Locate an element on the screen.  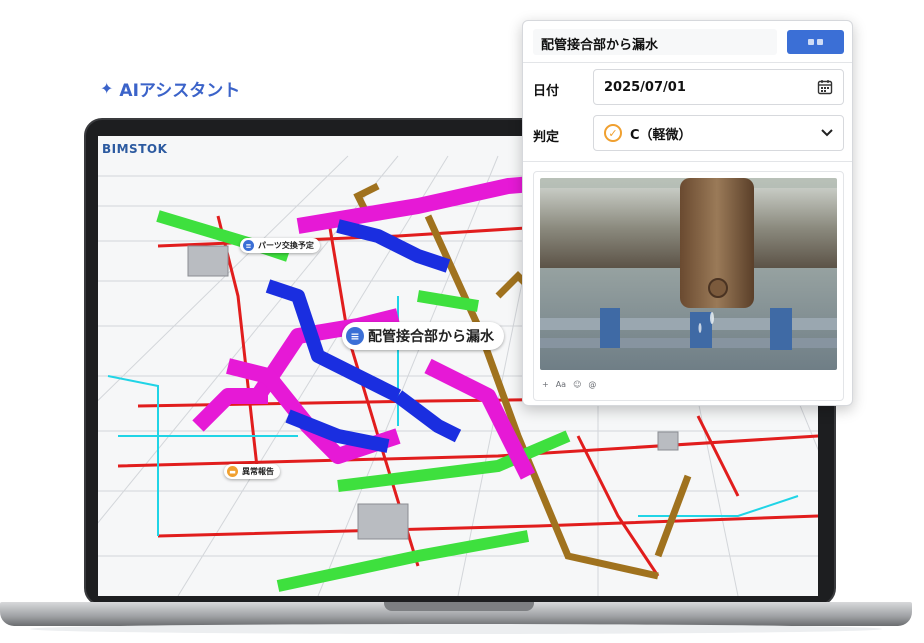
laptop-shadow is located at coordinates (456, 629).